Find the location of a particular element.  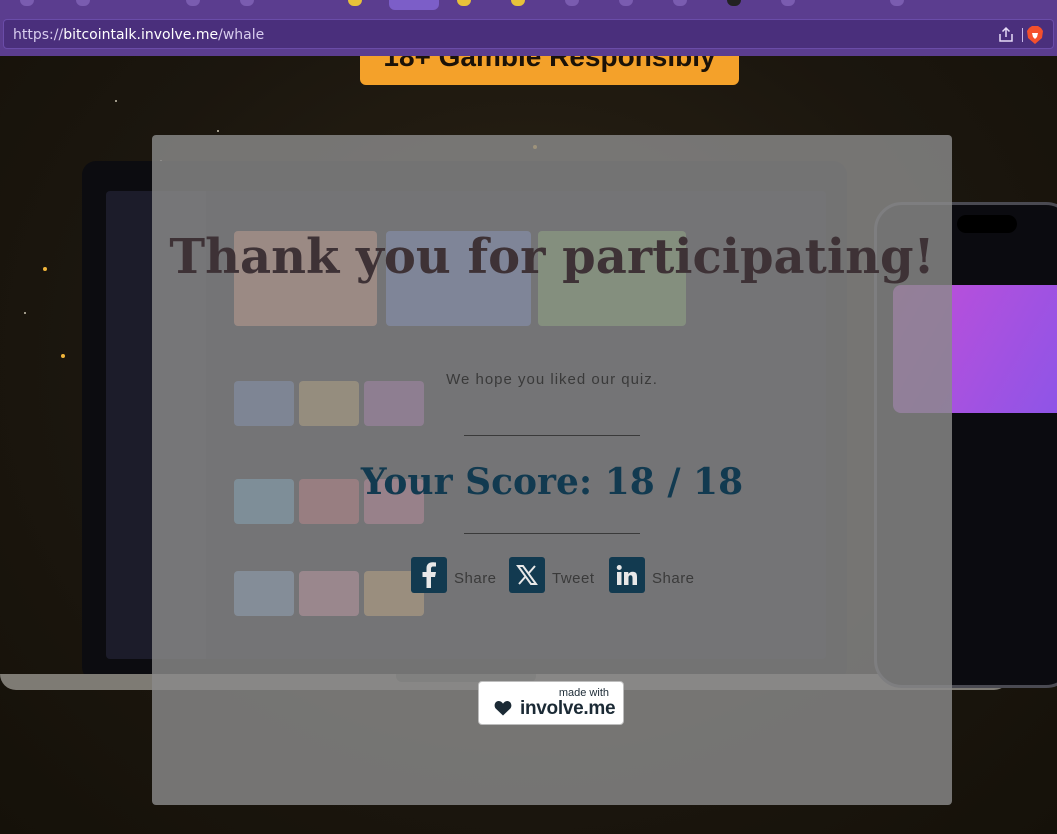

tweet-label: Tweet is located at coordinates (573, 578).